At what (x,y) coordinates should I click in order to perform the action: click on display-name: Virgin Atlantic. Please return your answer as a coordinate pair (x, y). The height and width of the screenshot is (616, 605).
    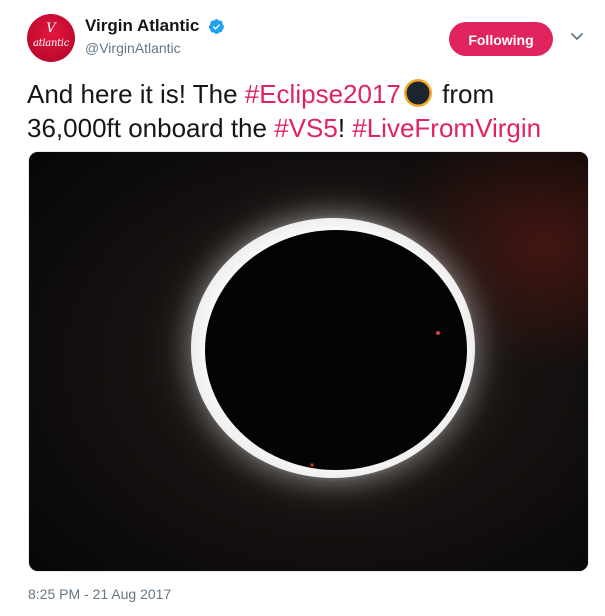
    Looking at the image, I should click on (142, 26).